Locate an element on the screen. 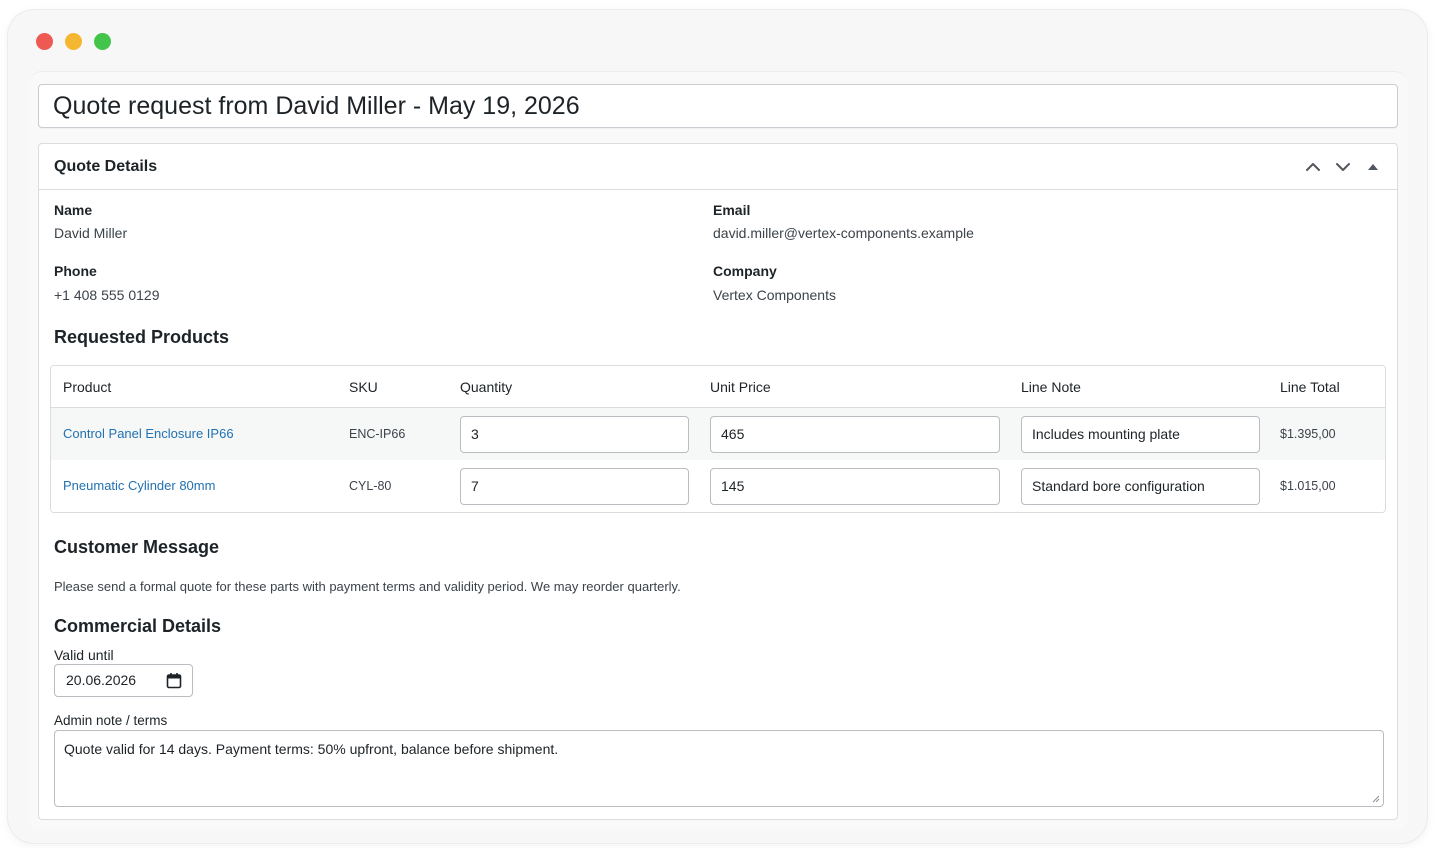  toggle-panel-button is located at coordinates (1373, 167).